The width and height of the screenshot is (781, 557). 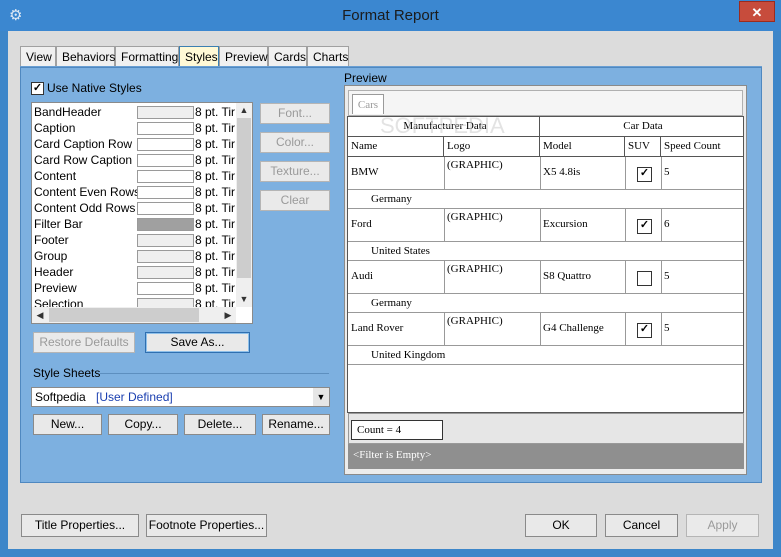 I want to click on filter-bar: <Filter is Empty>, so click(x=546, y=456).